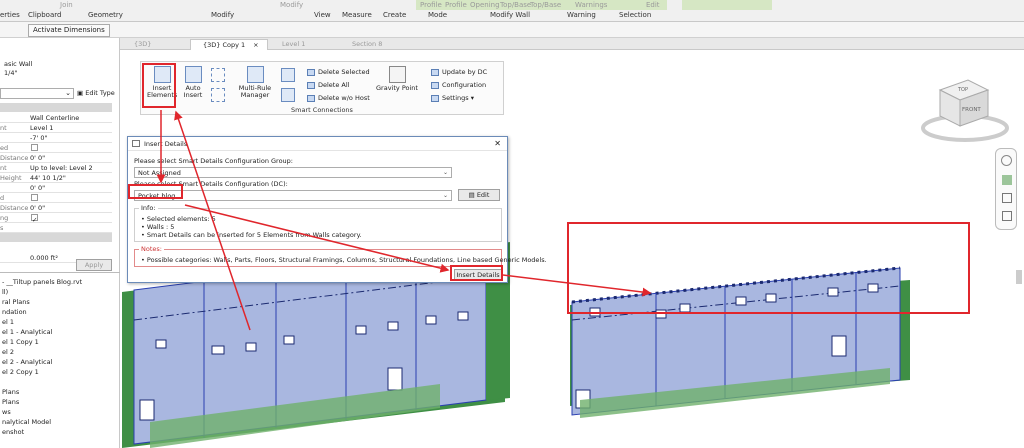 The image size is (1024, 448). Describe the element at coordinates (56, 128) in the screenshot. I see `prop-row: nt Level 1` at that location.